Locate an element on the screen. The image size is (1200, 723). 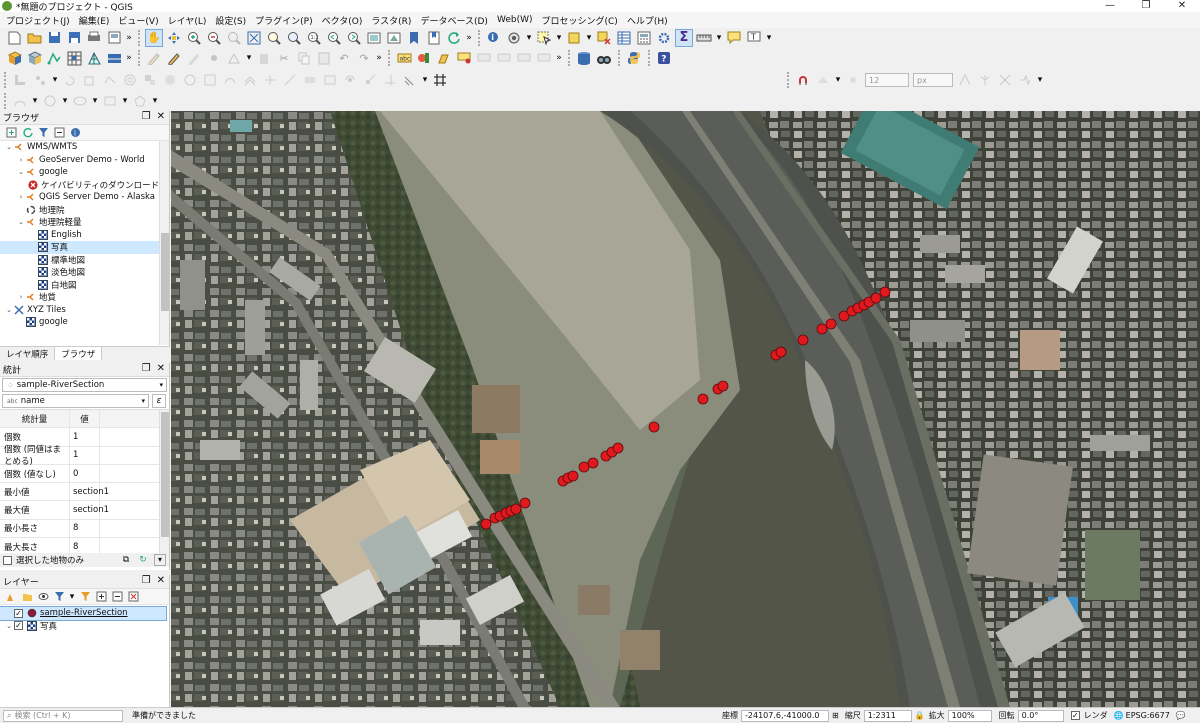
menu-processing: プロセッシング(C) is located at coordinates (581, 20).